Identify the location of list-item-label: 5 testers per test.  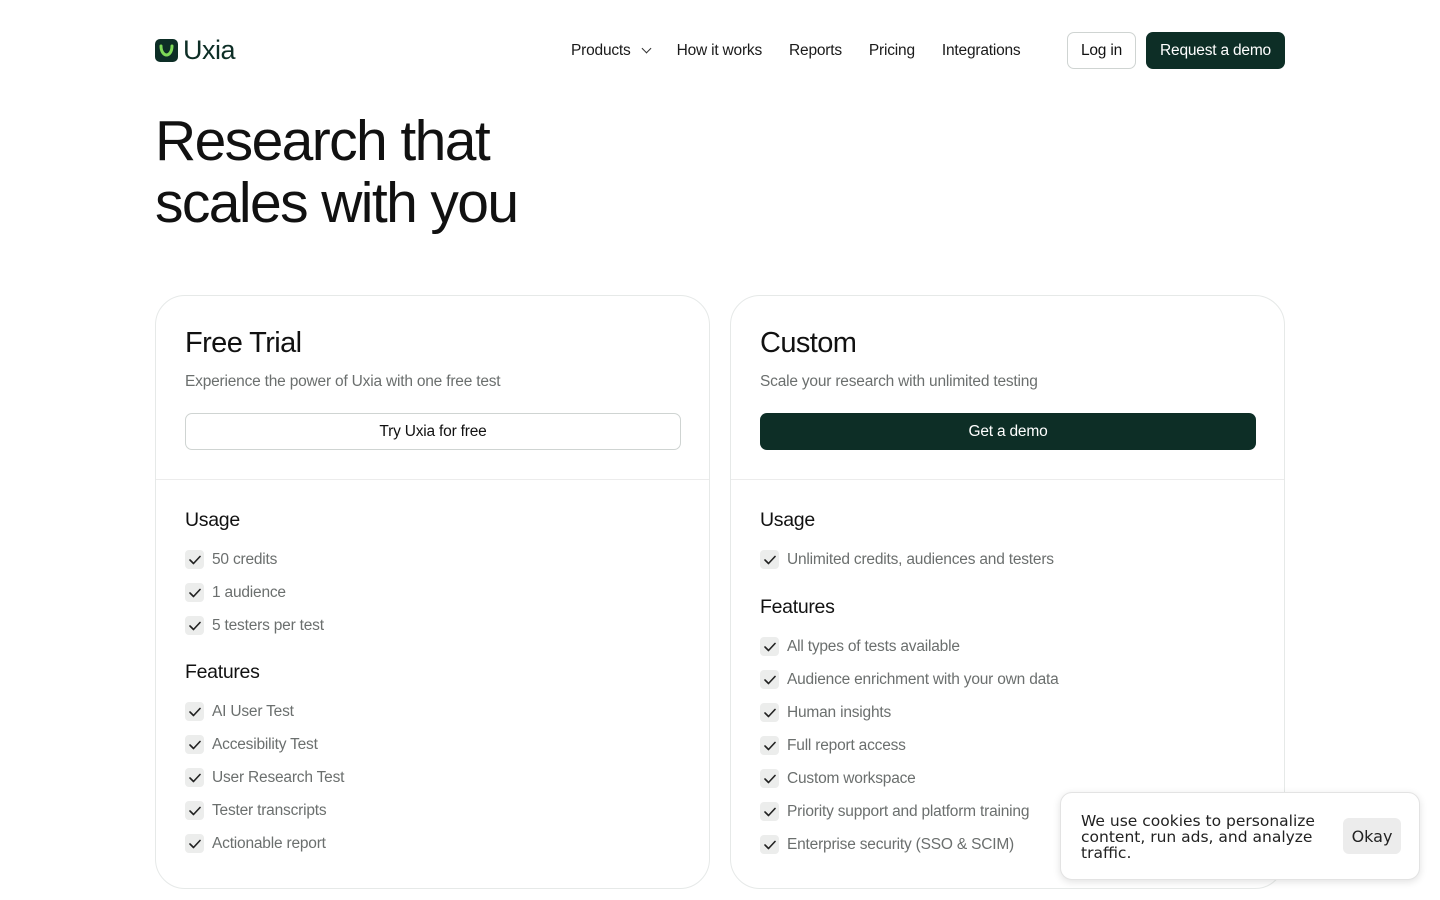
(268, 625).